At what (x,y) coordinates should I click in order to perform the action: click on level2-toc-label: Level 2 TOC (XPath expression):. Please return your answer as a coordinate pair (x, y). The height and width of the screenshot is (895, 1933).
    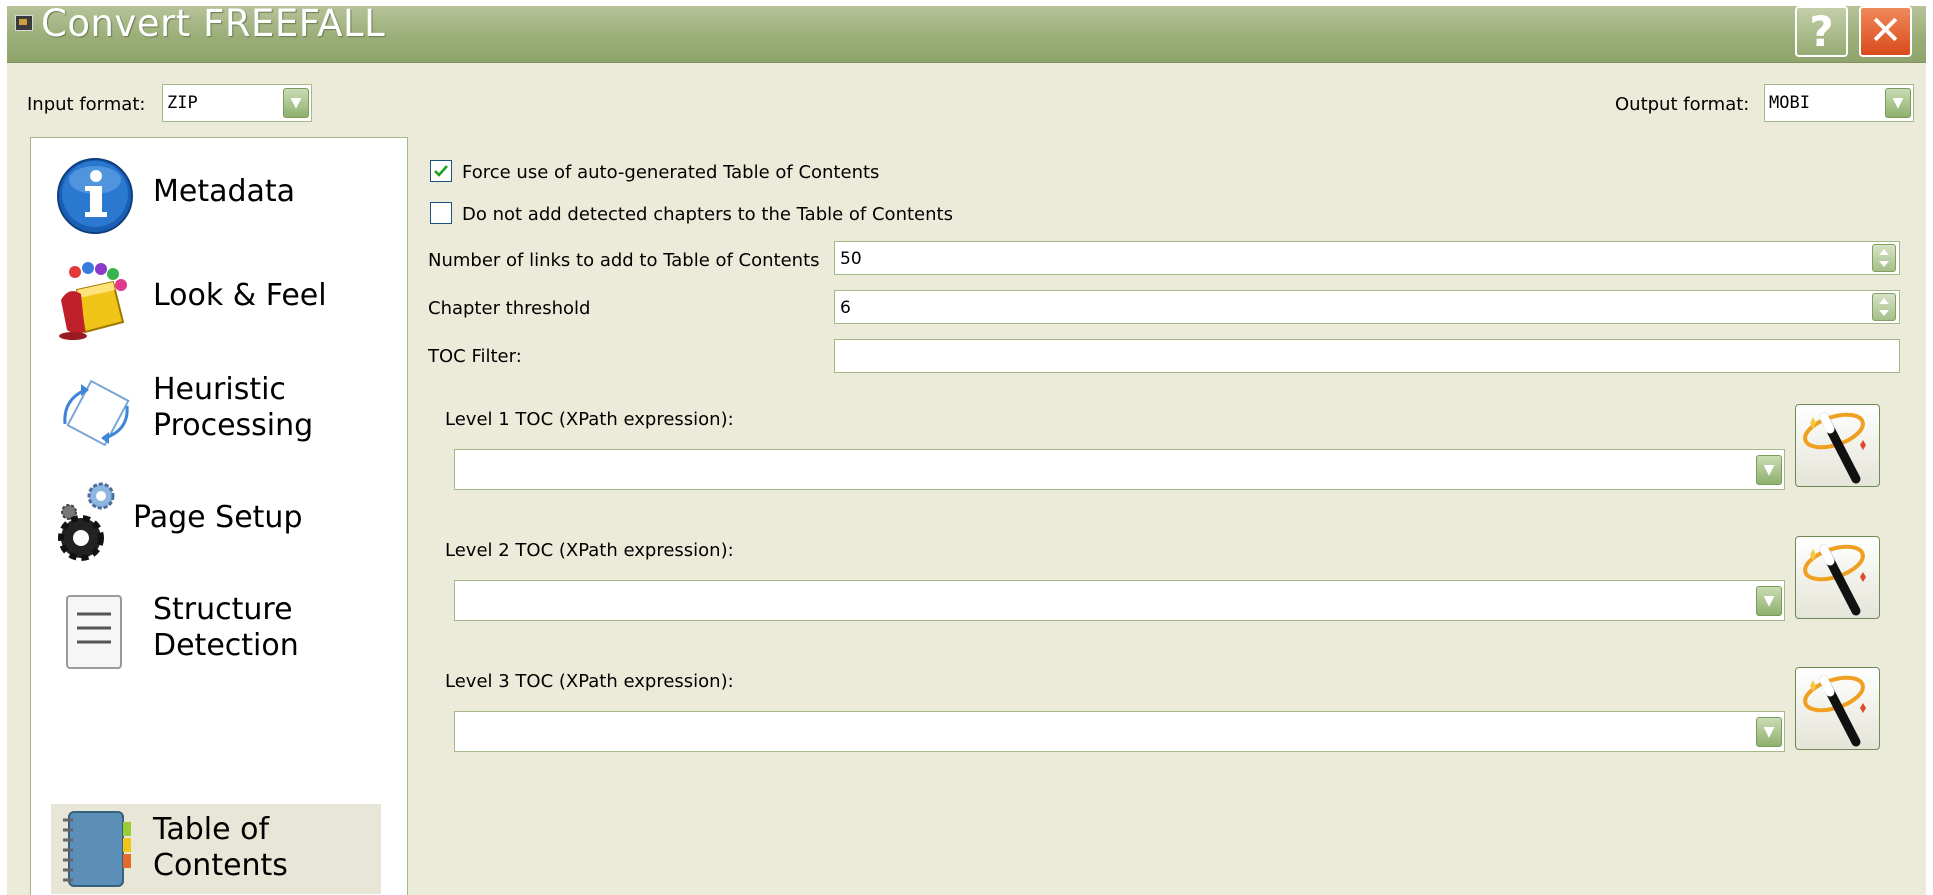
    Looking at the image, I should click on (589, 550).